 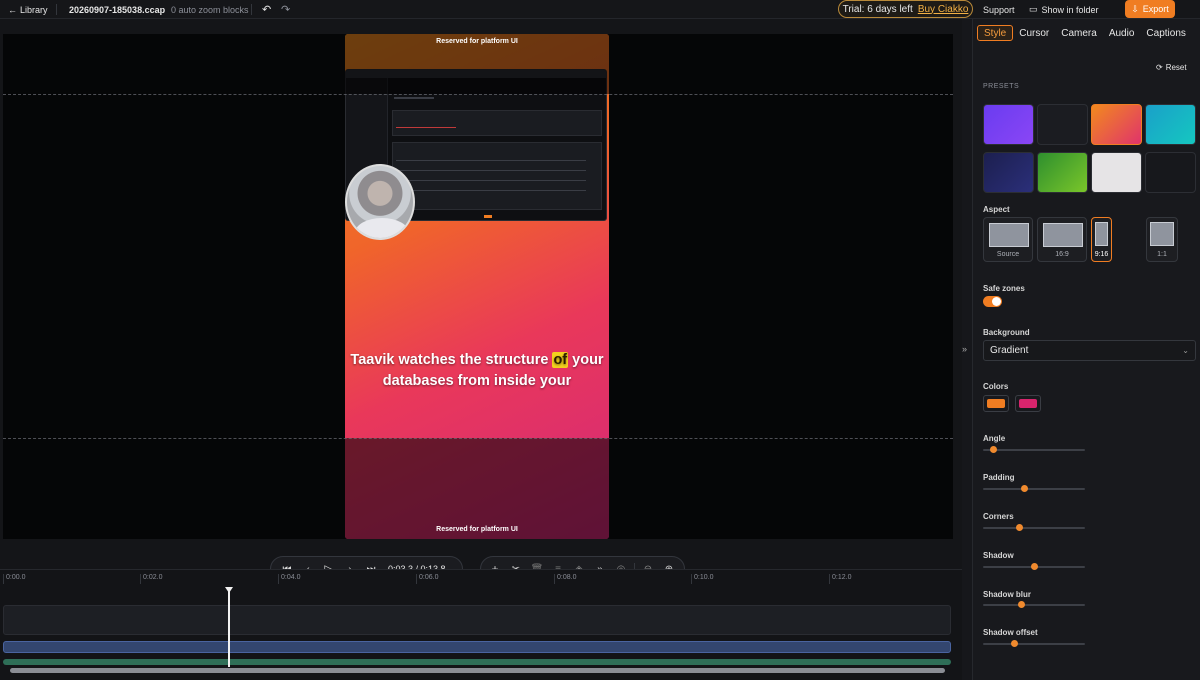 What do you see at coordinates (210, 9) in the screenshot?
I see `zoom-blocks-count: 0 auto zoom blocks` at bounding box center [210, 9].